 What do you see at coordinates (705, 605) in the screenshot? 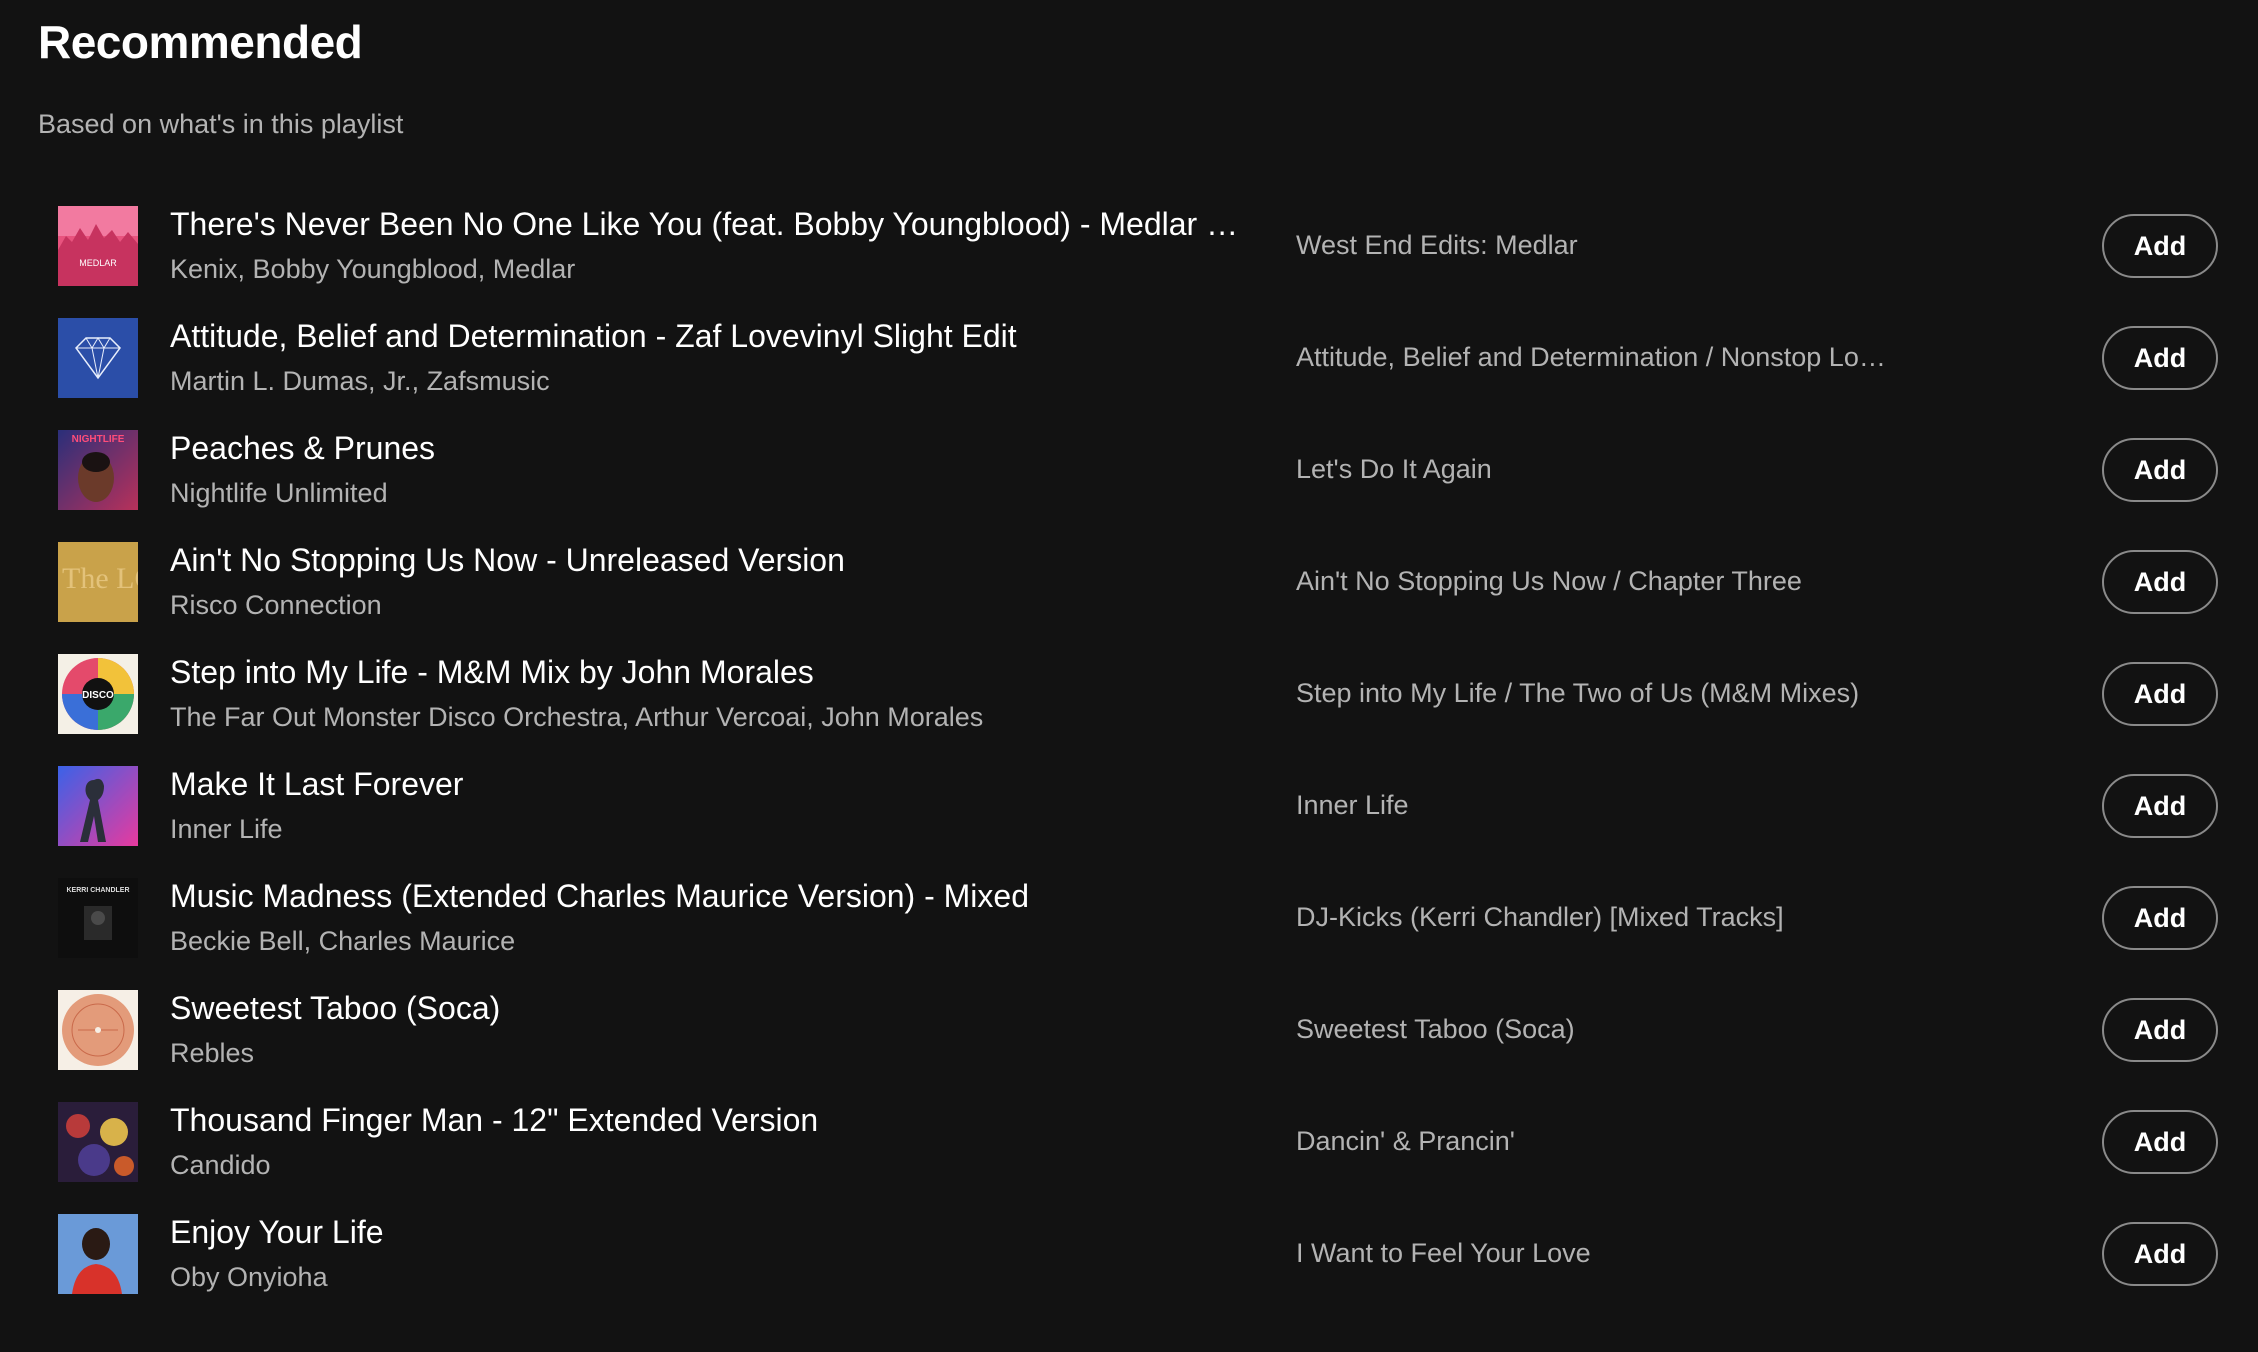
I see `track-artists: Risco Connection` at bounding box center [705, 605].